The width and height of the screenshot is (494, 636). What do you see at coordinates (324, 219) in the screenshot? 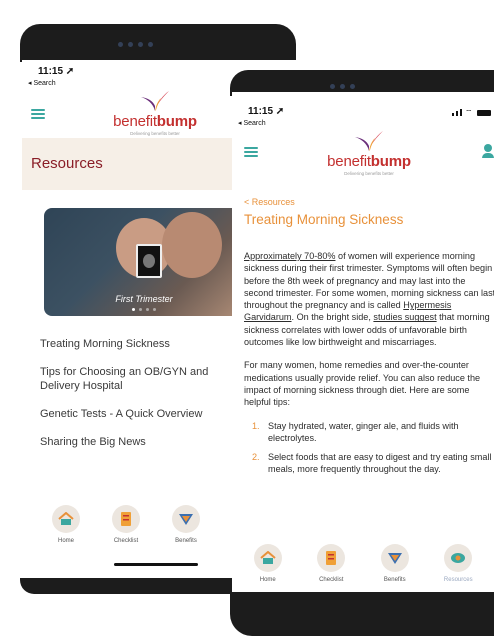
I see `article-title: Treating Morning Sickness` at bounding box center [324, 219].